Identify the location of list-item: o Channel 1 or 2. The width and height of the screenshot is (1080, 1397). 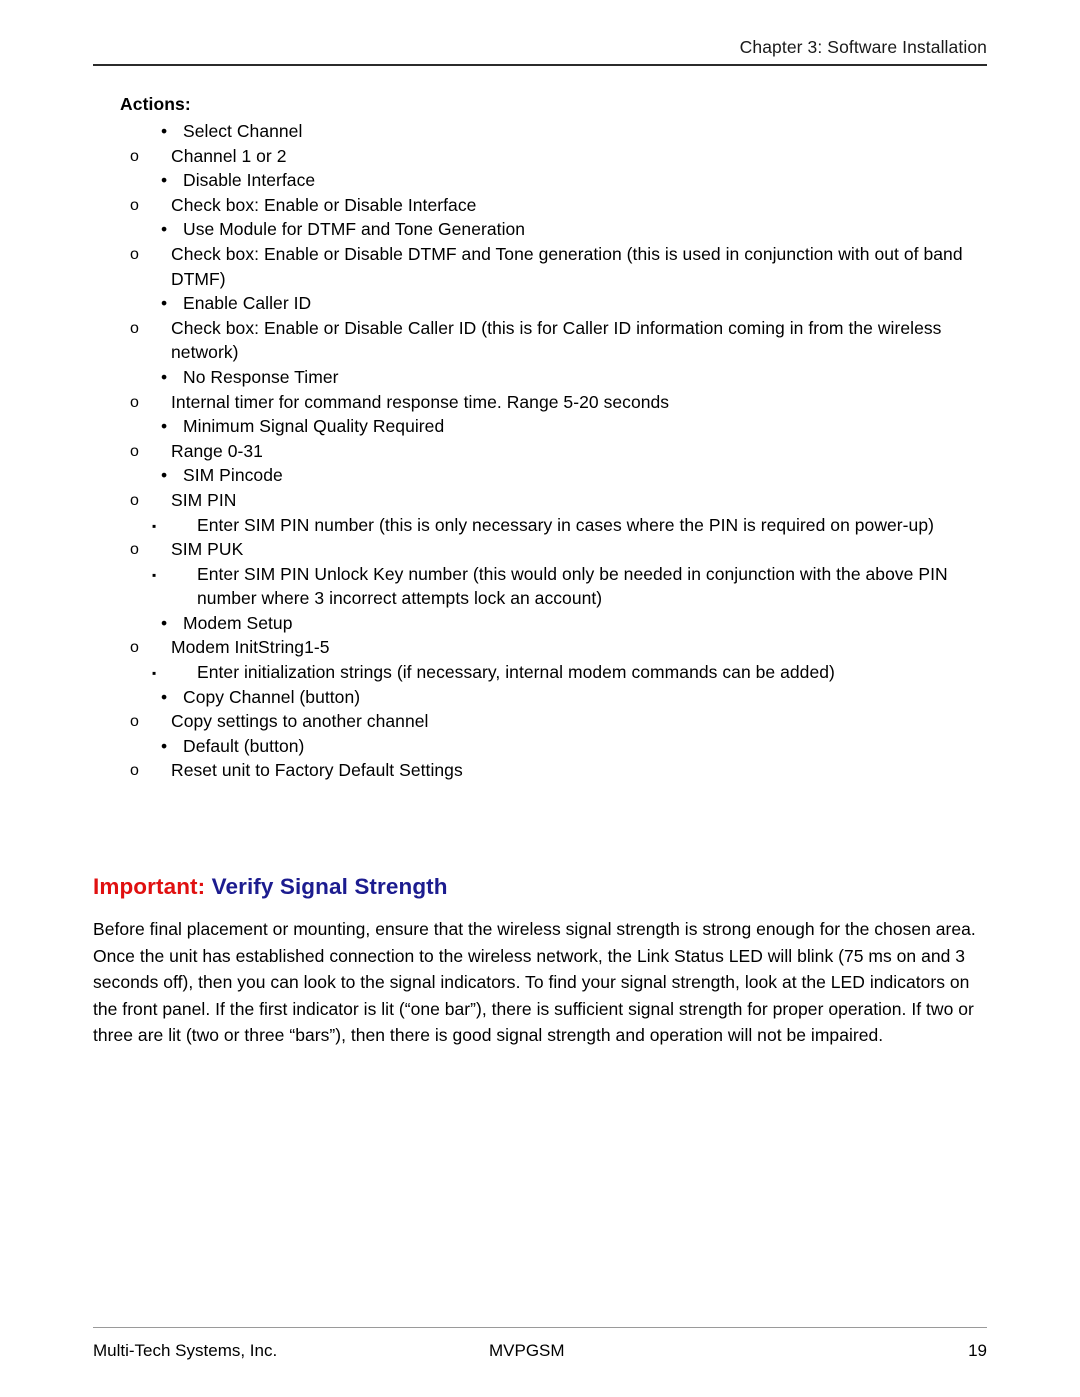
(558, 156).